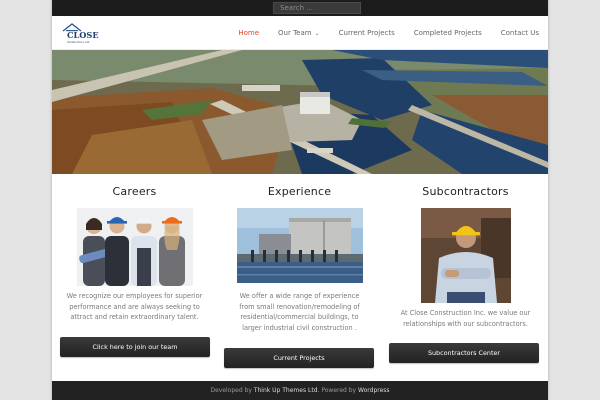  Describe the element at coordinates (78, 42) in the screenshot. I see `logo-sub: Construction, Ltd.` at that location.